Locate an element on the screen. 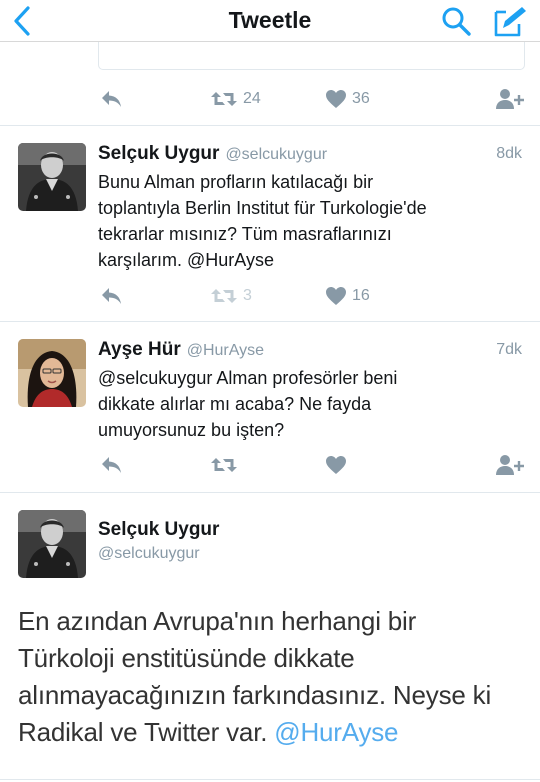 The width and height of the screenshot is (540, 782). author-handle: @HurAyse is located at coordinates (225, 350).